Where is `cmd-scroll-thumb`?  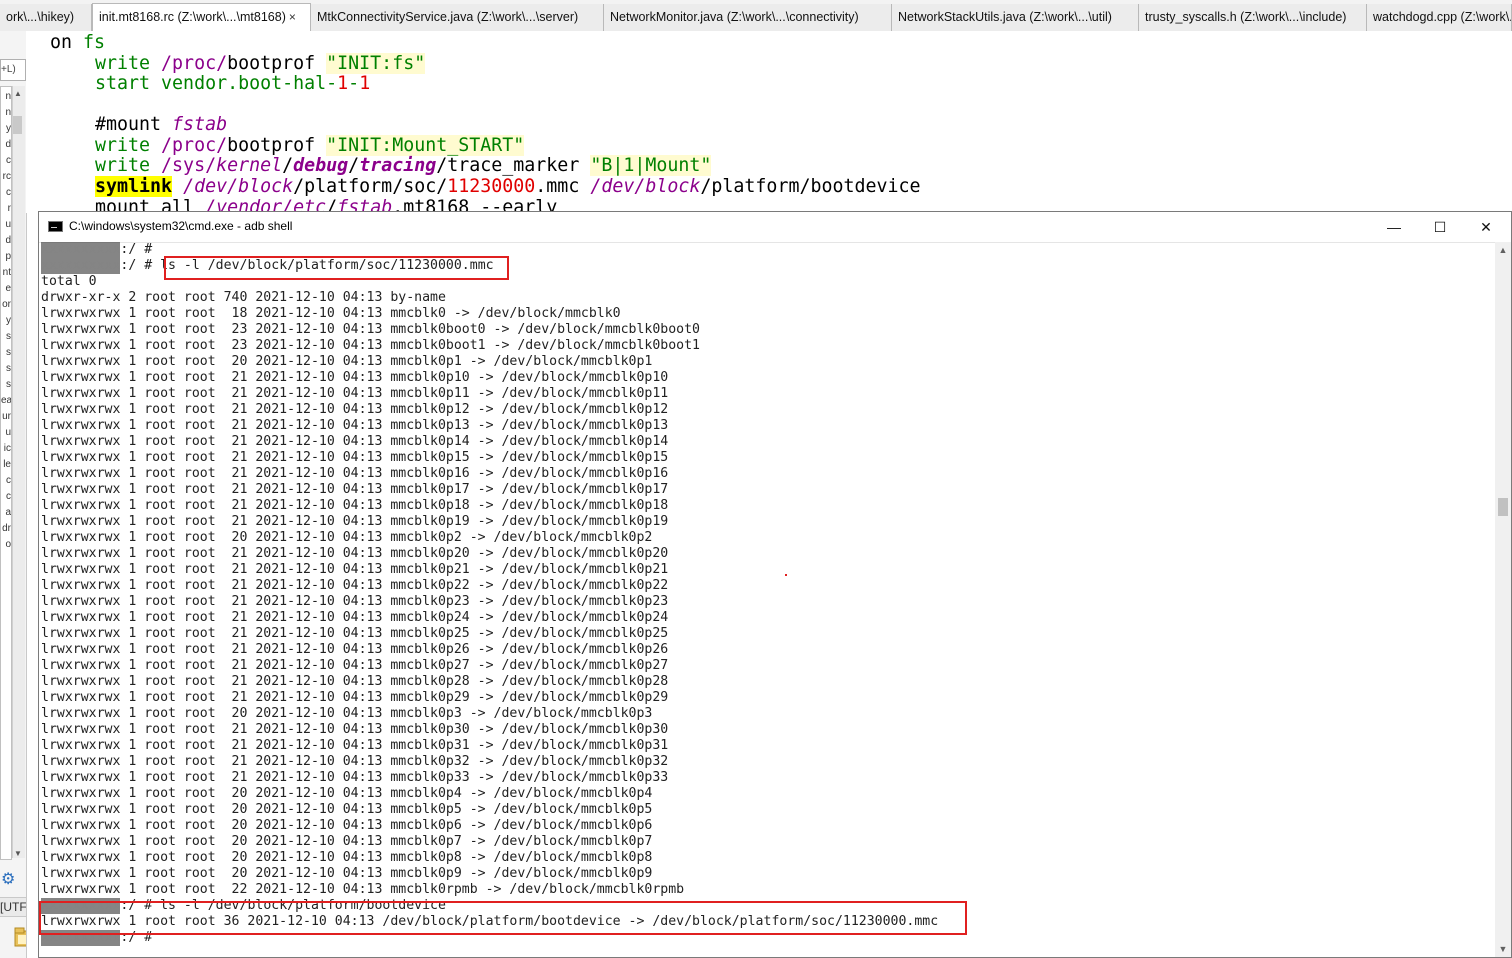
cmd-scroll-thumb is located at coordinates (1503, 507).